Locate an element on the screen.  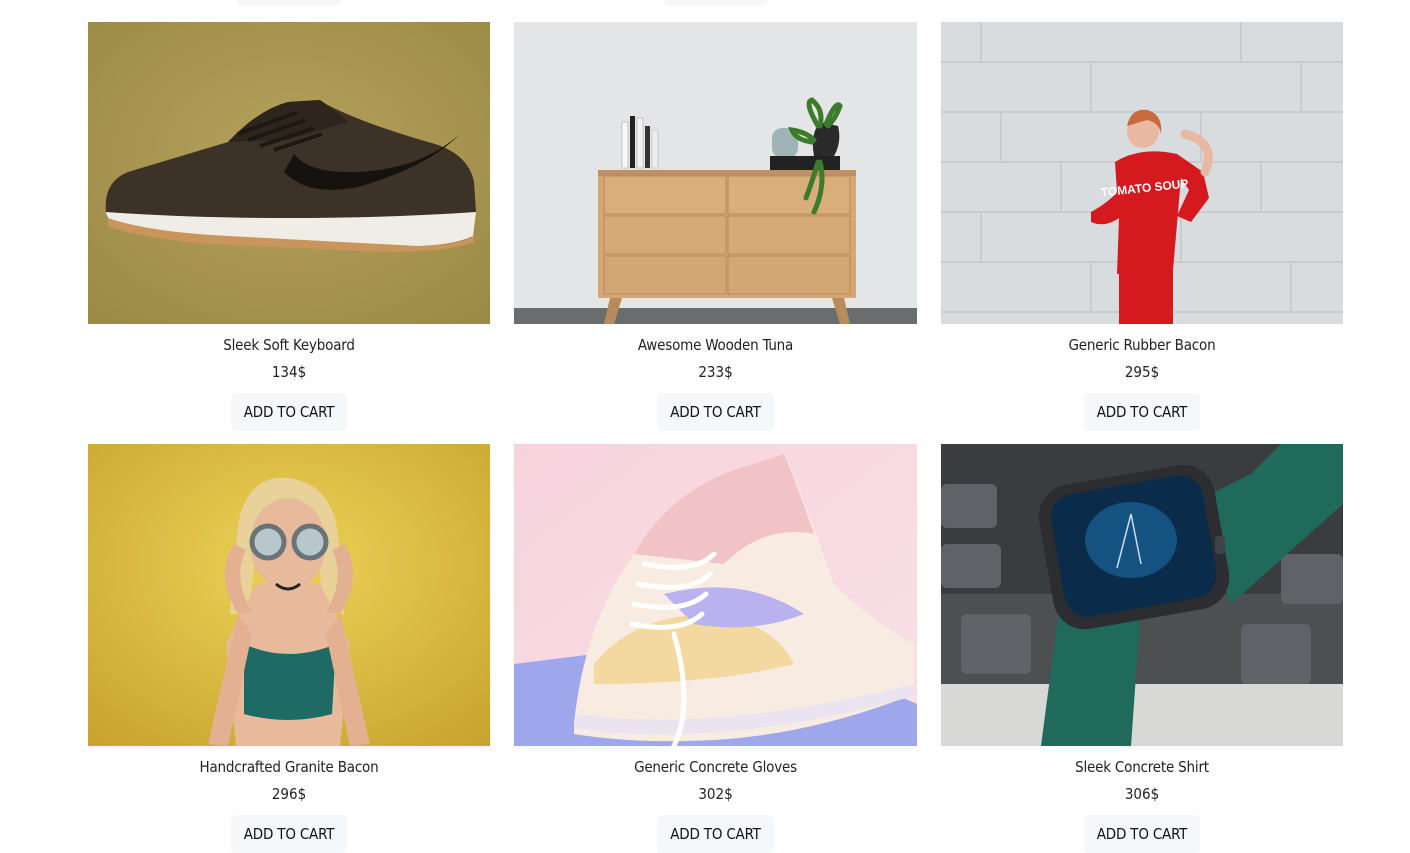
product-image: TOMATO SOUP is located at coordinates (1142, 173).